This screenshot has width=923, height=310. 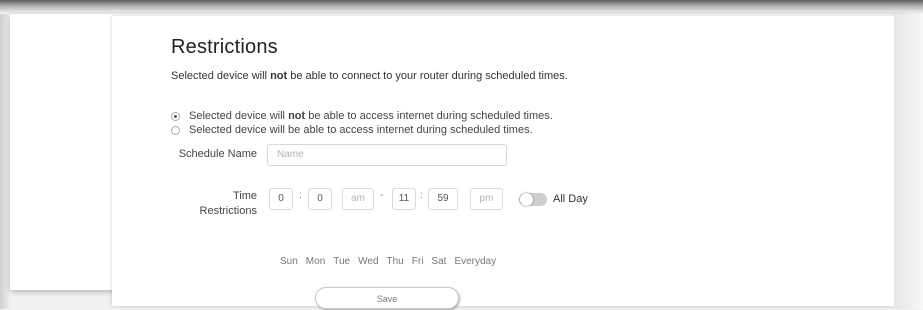 What do you see at coordinates (224, 47) in the screenshot?
I see `section-title: Restrictions` at bounding box center [224, 47].